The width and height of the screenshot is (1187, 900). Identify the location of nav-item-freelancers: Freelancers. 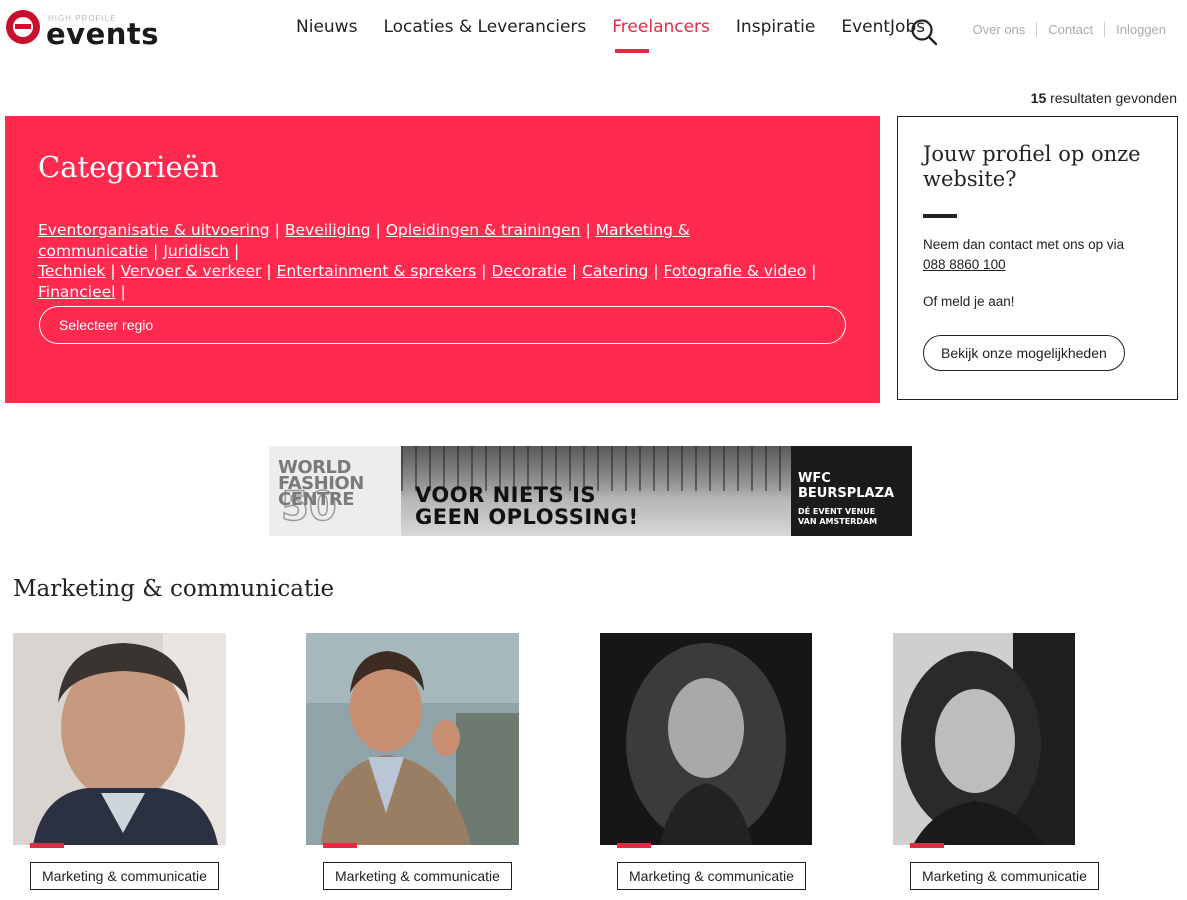
(661, 35).